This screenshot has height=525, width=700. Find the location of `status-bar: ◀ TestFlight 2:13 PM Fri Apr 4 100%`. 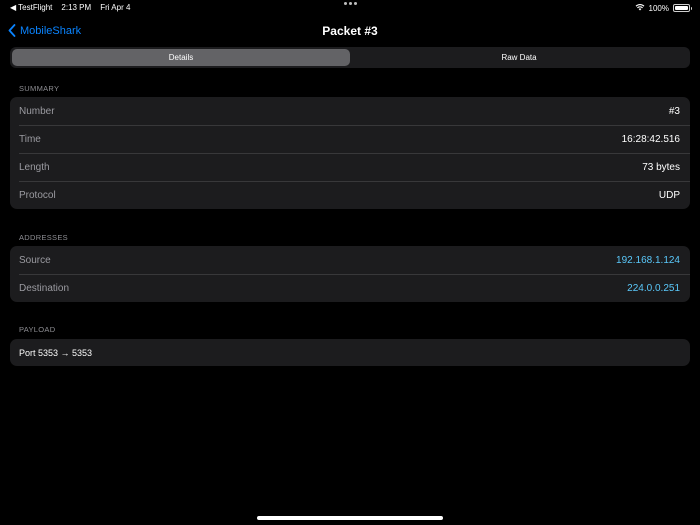

status-bar: ◀ TestFlight 2:13 PM Fri Apr 4 100% is located at coordinates (350, 8).